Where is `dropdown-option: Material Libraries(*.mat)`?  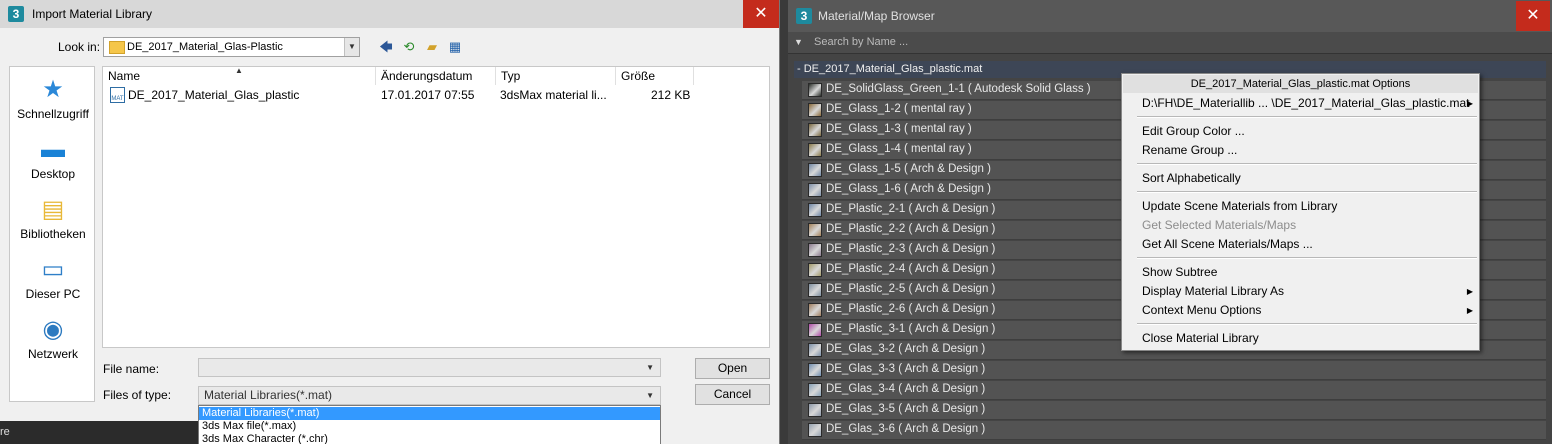 dropdown-option: Material Libraries(*.mat) is located at coordinates (429, 413).